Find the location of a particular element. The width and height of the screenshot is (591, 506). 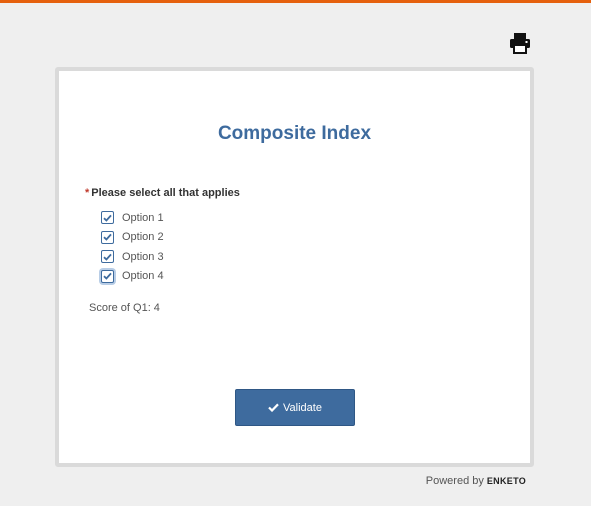

form-title: Composite Index is located at coordinates (294, 133).